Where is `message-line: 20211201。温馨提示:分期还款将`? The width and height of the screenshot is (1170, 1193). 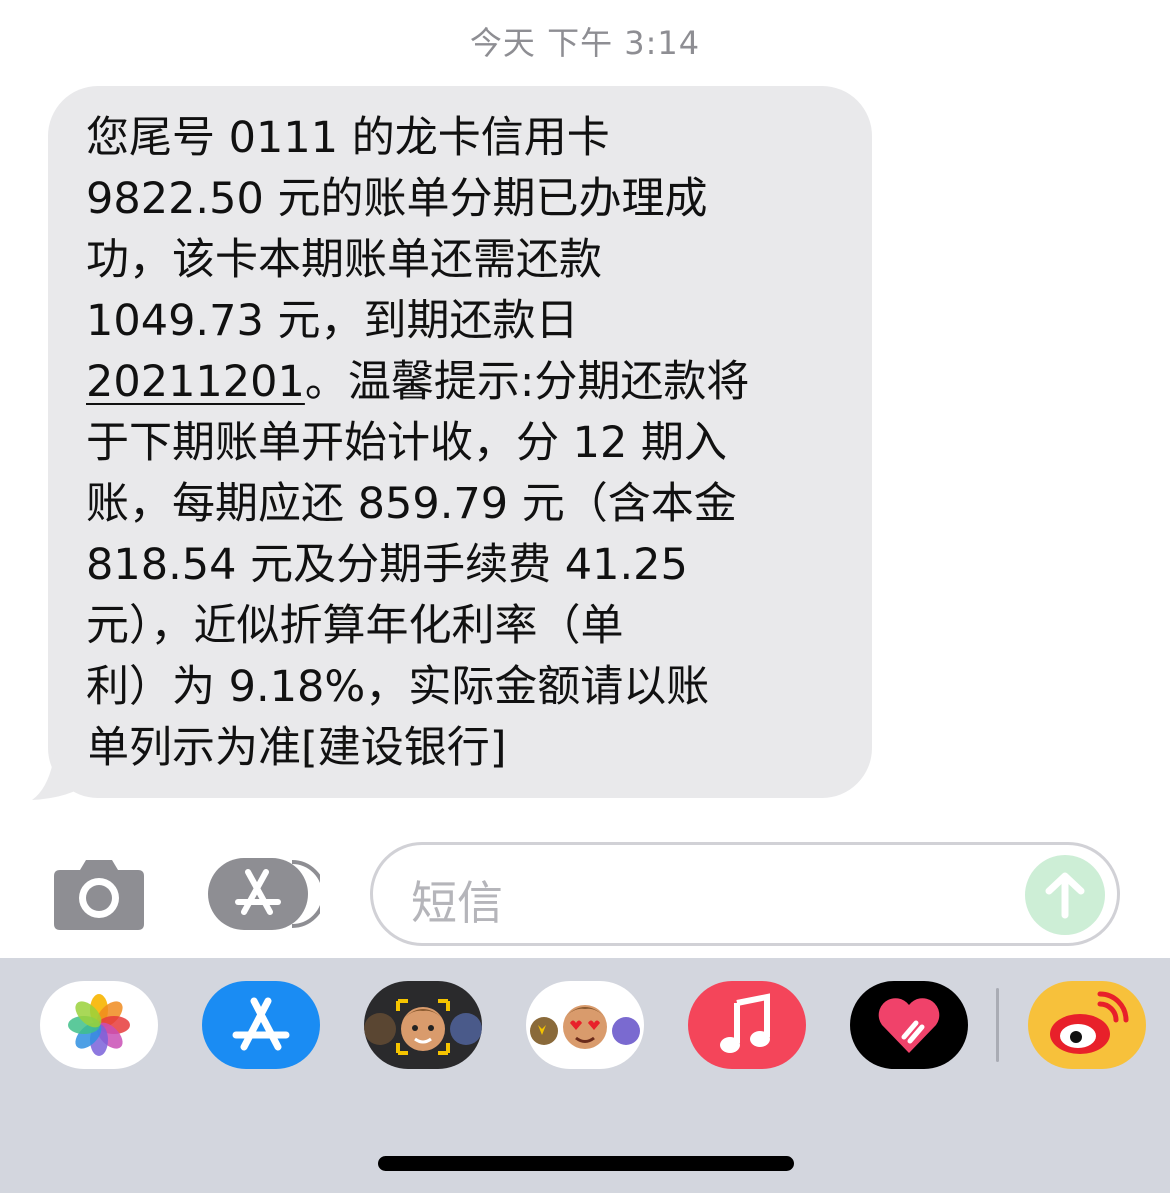
message-line: 20211201。温馨提示:分期还款将 is located at coordinates (467, 382).